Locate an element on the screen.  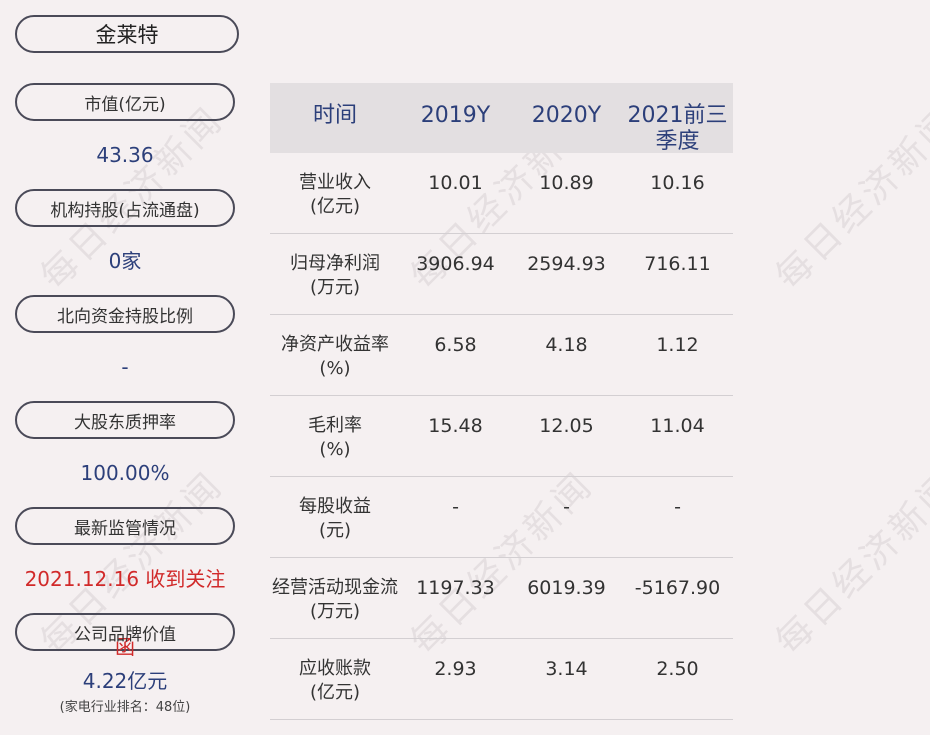
row-value: 716.11 is located at coordinates (677, 264).